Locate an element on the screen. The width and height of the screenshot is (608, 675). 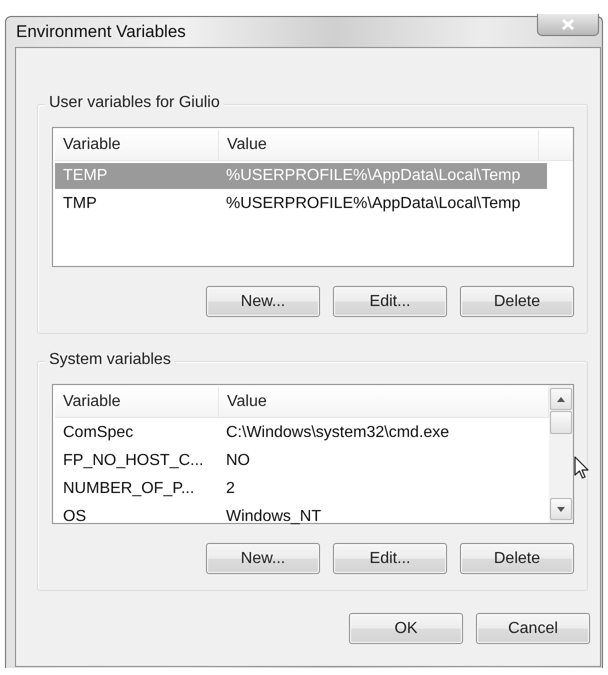
scrollbar is located at coordinates (561, 454).